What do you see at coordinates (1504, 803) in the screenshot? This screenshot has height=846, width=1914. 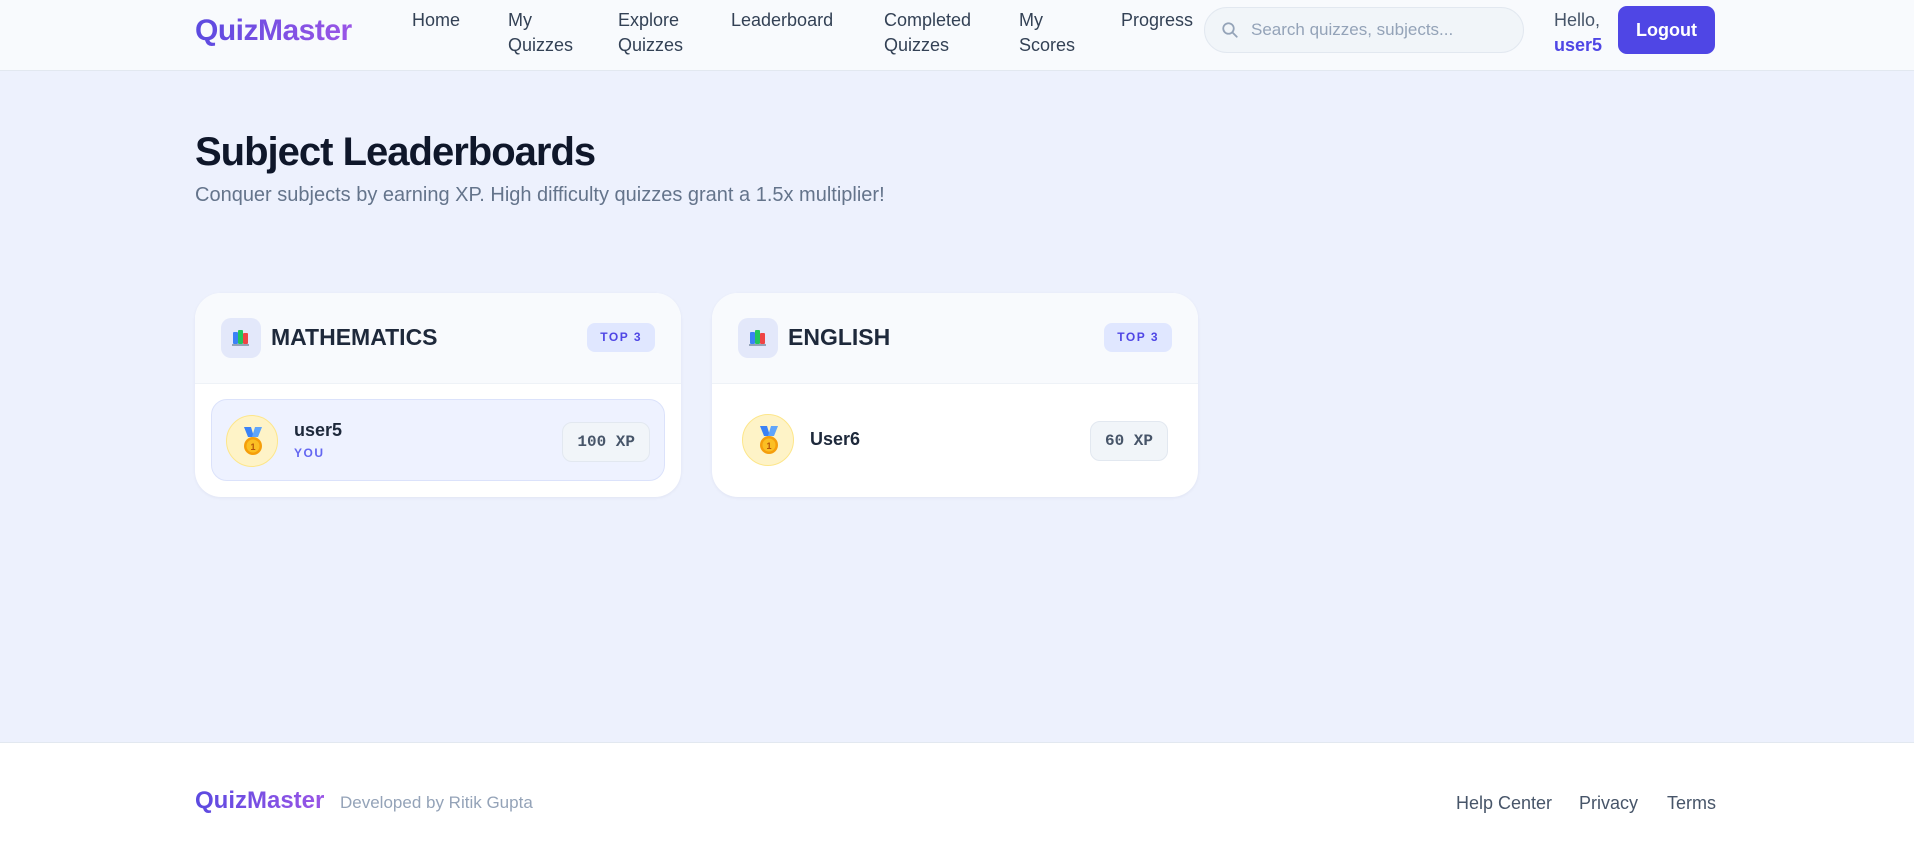 I see `footer-link-help-center: Help Center` at bounding box center [1504, 803].